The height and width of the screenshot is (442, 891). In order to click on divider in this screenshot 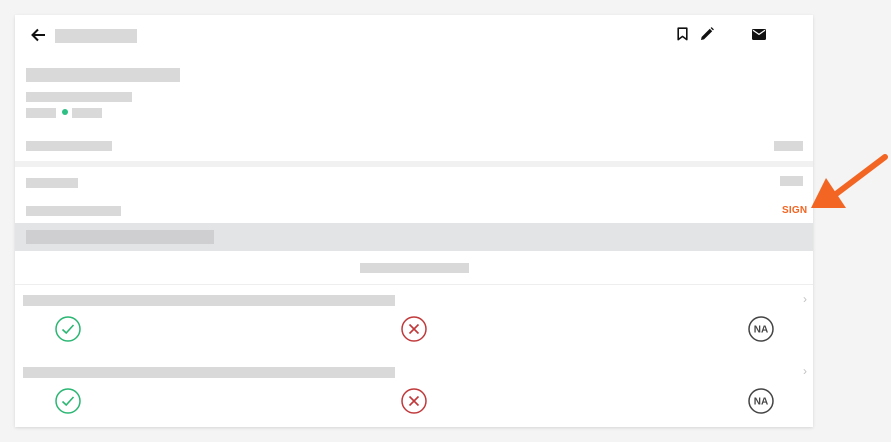, I will do `click(414, 284)`.